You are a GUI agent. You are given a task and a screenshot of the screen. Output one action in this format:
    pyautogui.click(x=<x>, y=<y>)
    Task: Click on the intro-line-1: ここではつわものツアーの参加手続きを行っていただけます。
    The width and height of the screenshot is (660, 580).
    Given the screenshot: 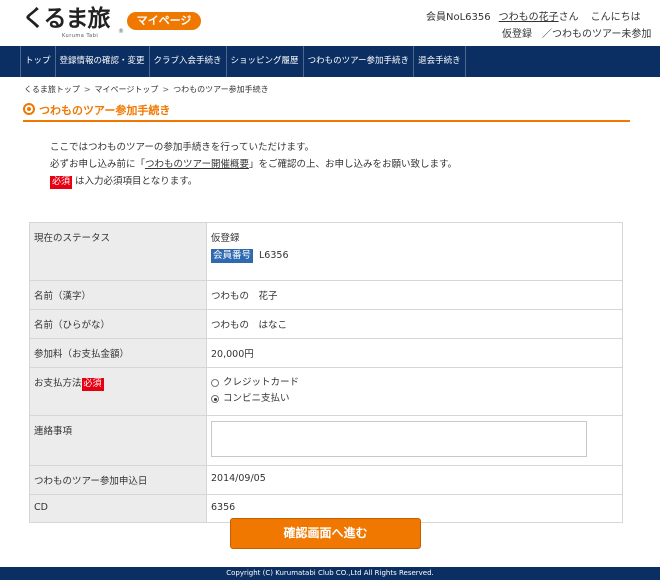 What is the action you would take?
    pyautogui.click(x=182, y=147)
    